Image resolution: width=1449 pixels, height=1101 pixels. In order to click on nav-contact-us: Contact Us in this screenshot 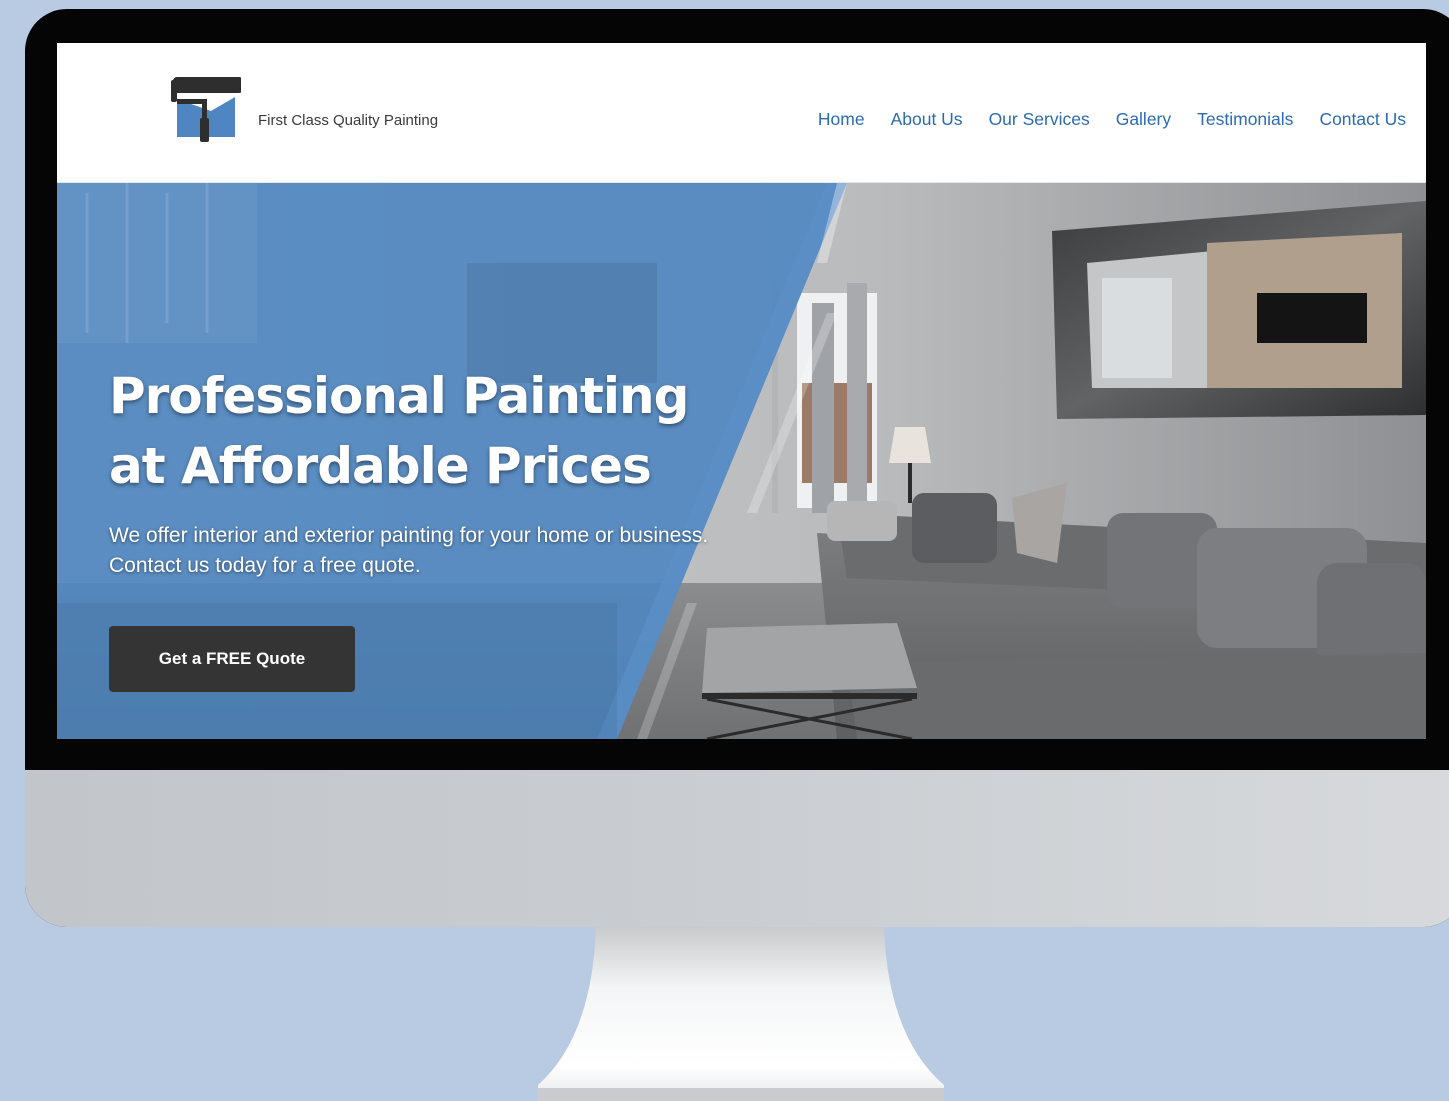, I will do `click(1362, 119)`.